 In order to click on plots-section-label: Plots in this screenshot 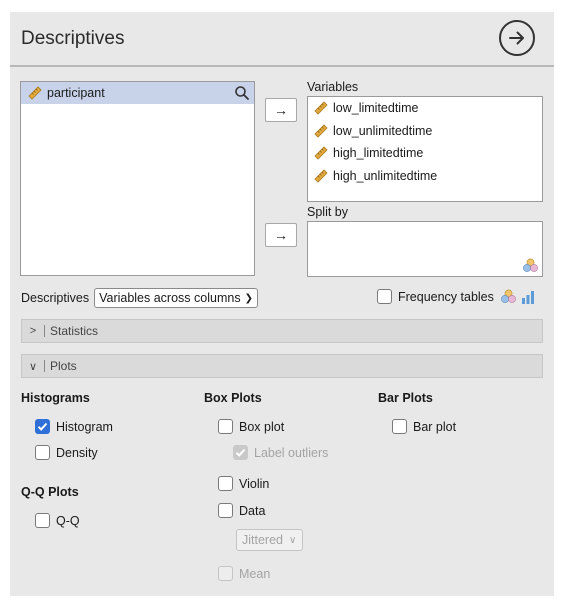, I will do `click(63, 366)`.